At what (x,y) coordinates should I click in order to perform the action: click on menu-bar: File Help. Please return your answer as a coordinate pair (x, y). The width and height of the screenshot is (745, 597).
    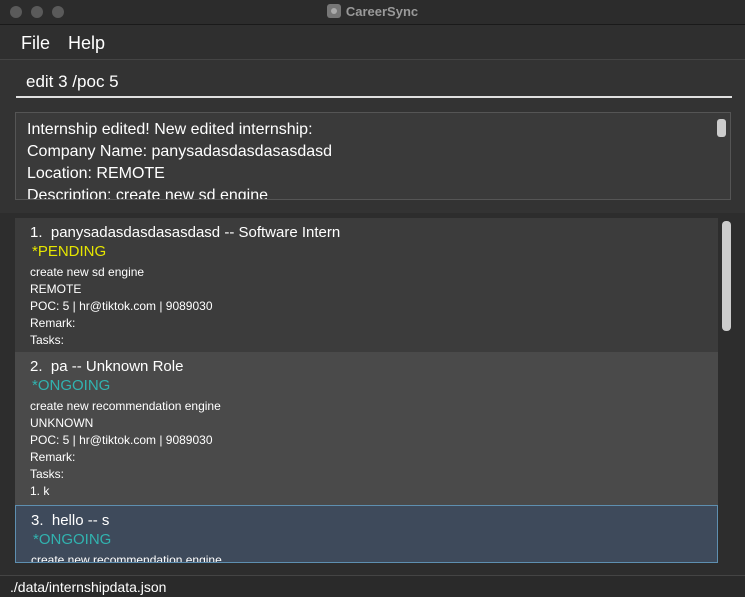
    Looking at the image, I should click on (372, 42).